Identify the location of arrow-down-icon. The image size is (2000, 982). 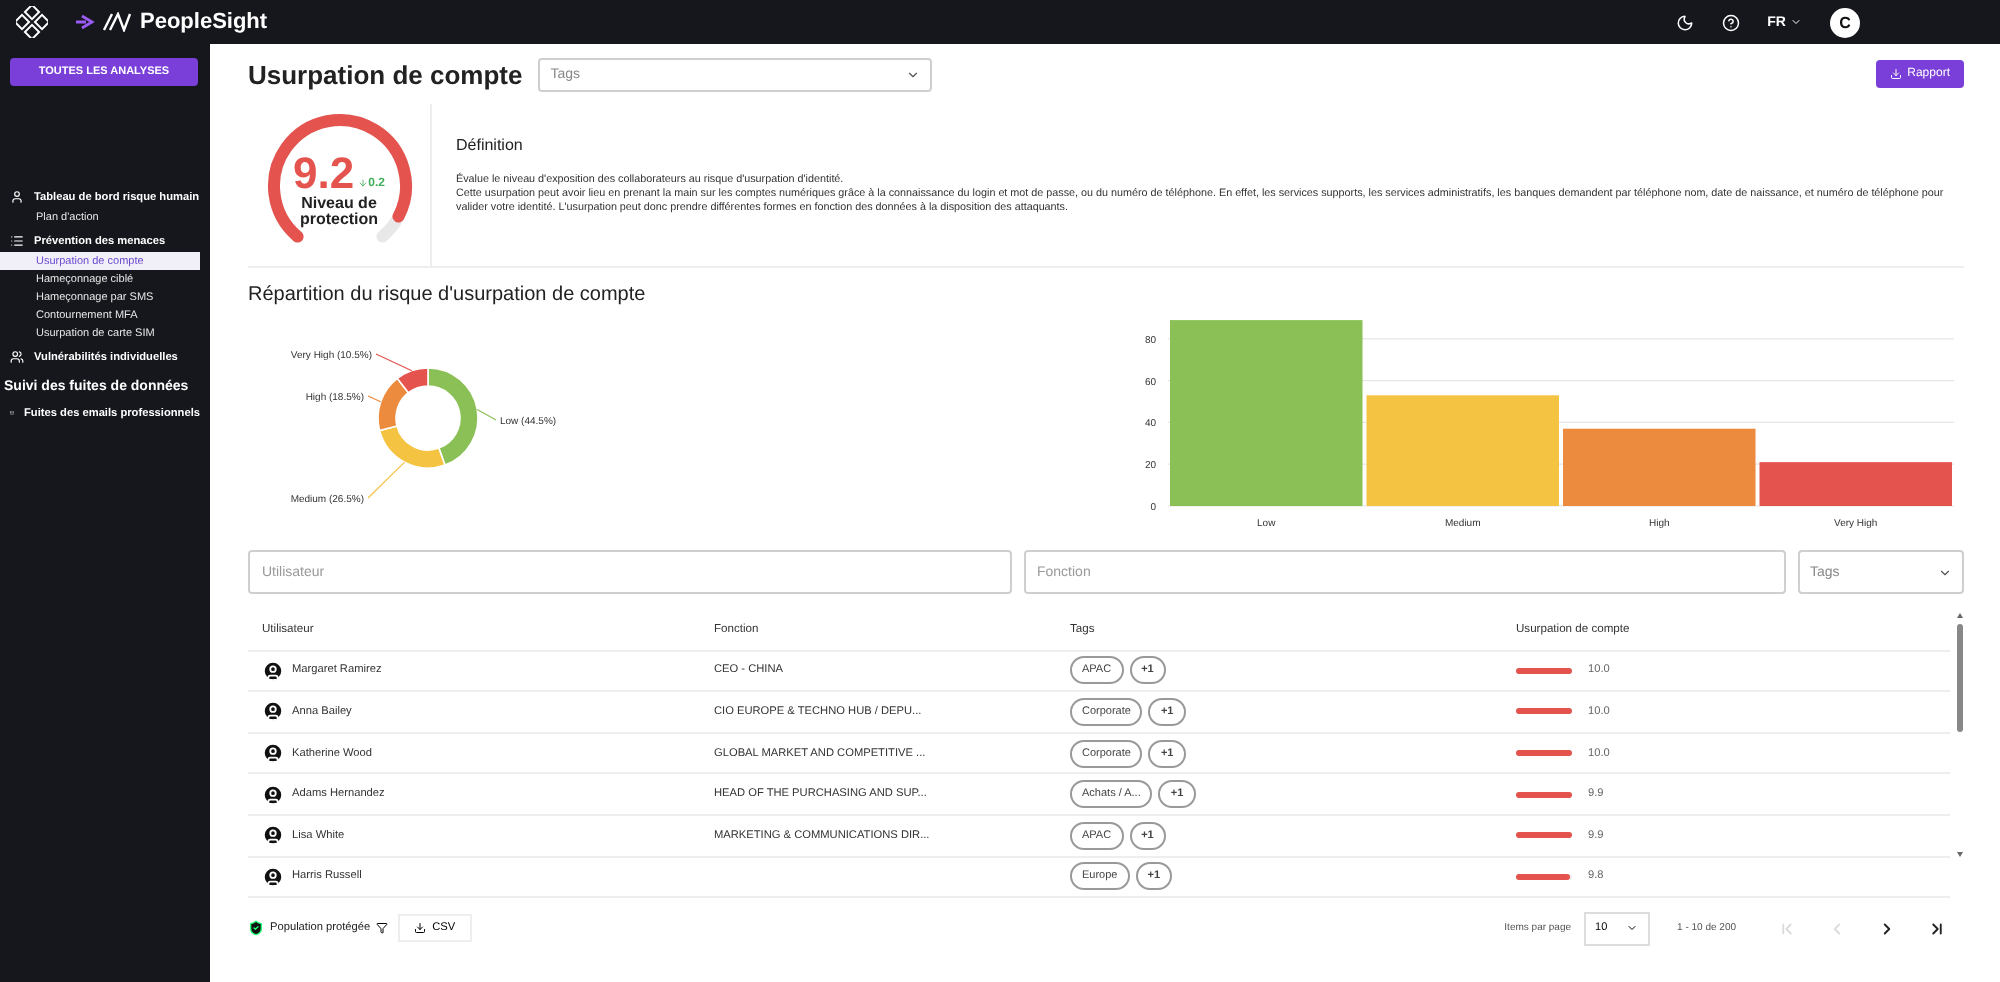
(363, 183).